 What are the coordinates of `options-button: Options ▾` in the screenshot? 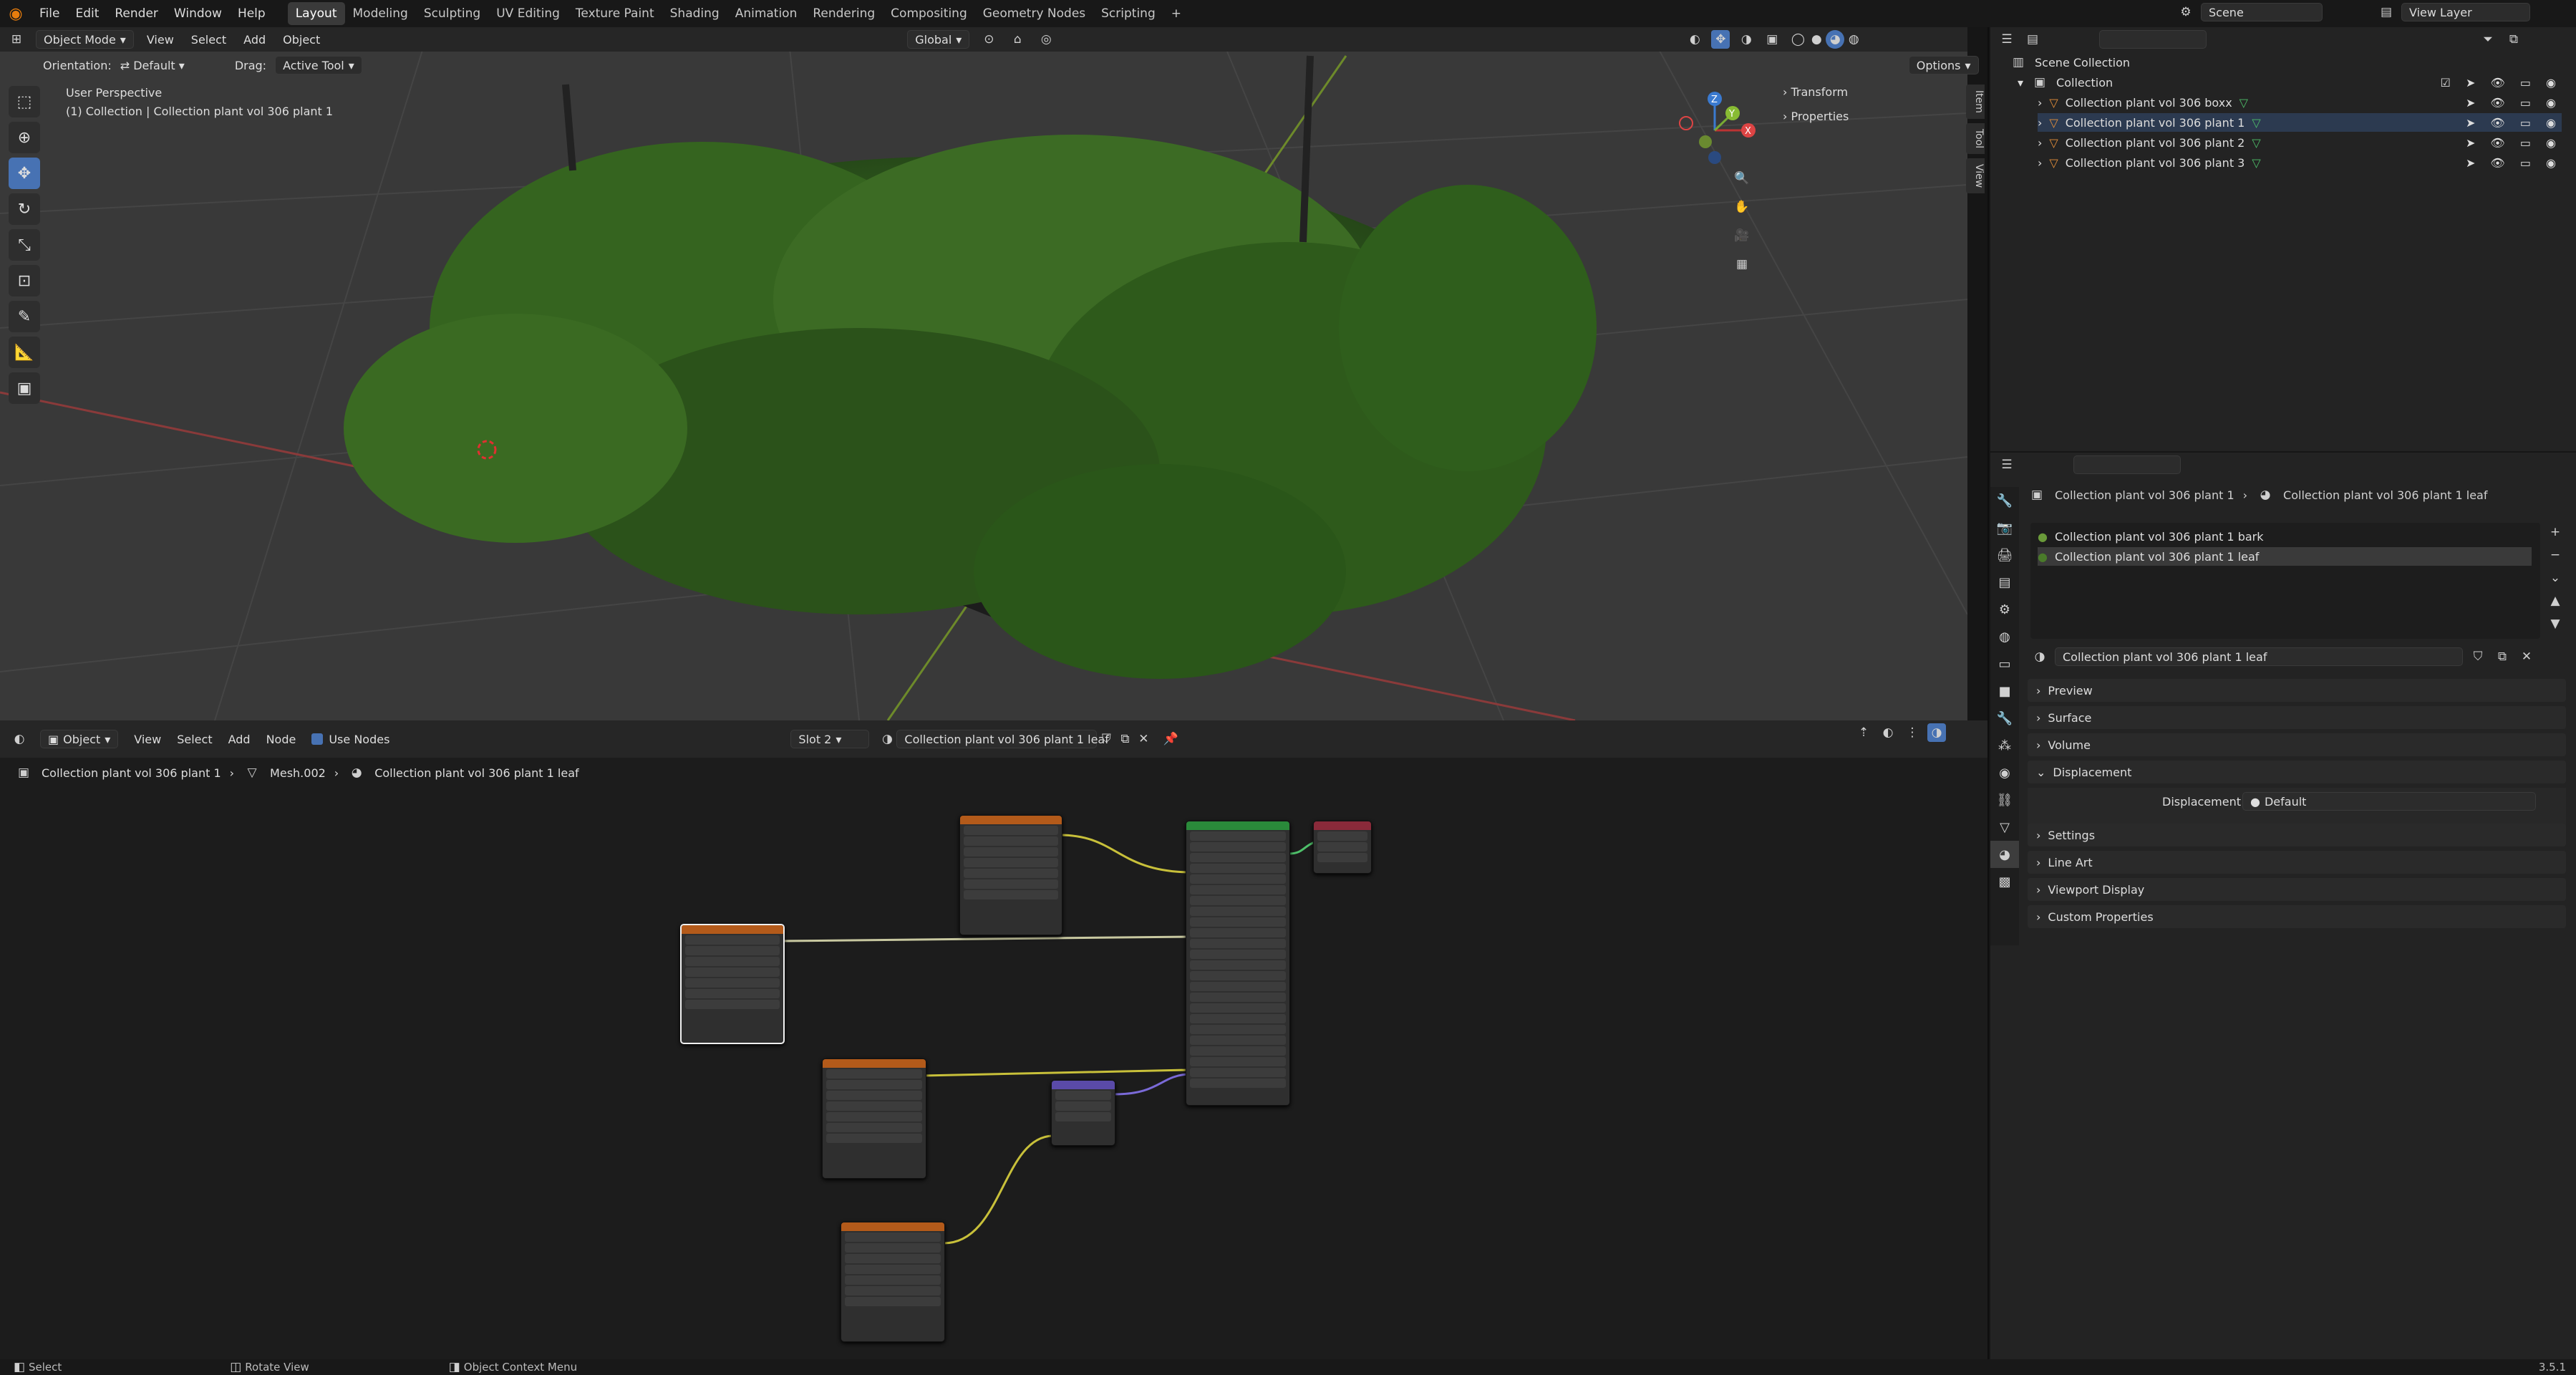 It's located at (1943, 65).